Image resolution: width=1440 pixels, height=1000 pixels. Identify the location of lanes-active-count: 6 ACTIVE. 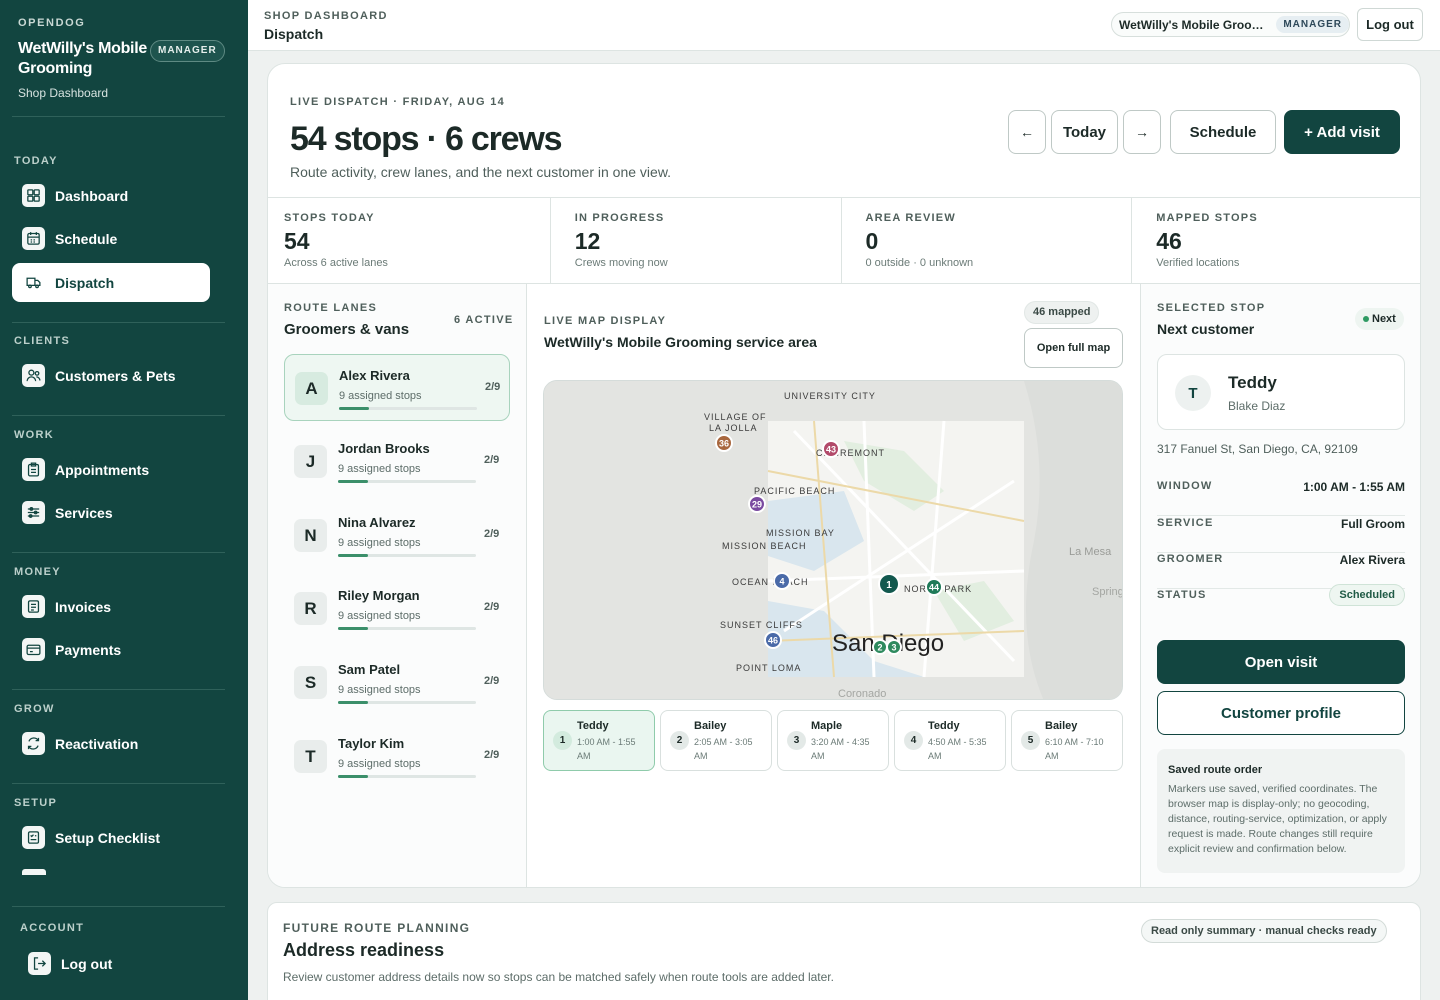
(484, 320).